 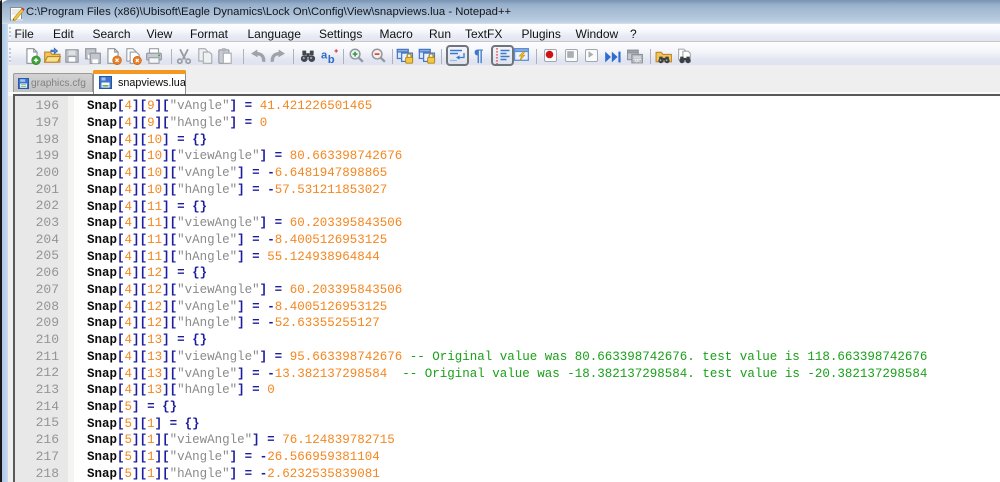 I want to click on svg-text: b, so click(x=331, y=59).